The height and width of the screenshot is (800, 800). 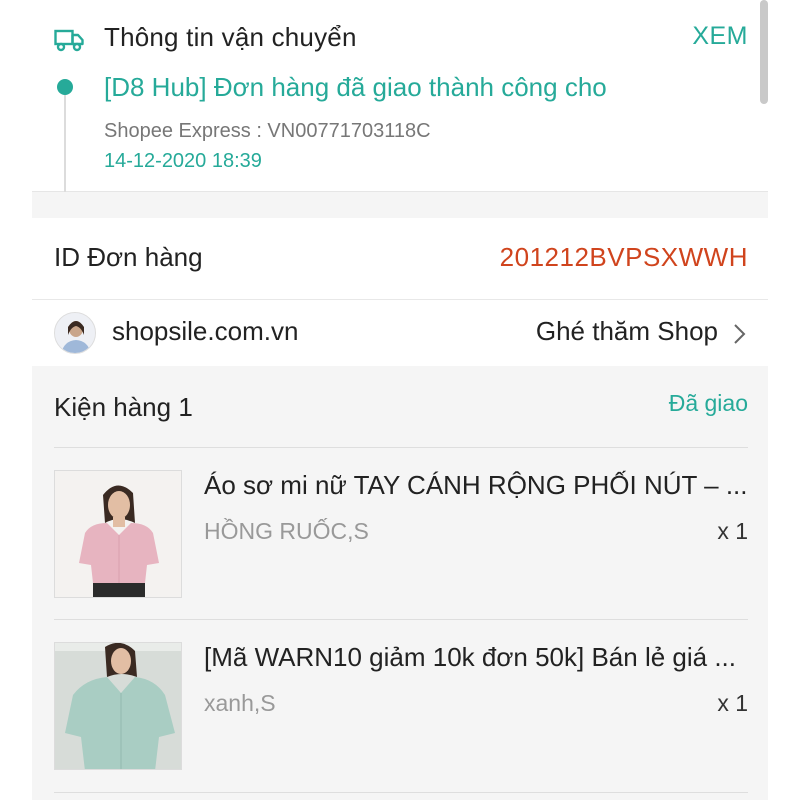 I want to click on visit-shop-button: Ghé thăm Shop, so click(x=627, y=331).